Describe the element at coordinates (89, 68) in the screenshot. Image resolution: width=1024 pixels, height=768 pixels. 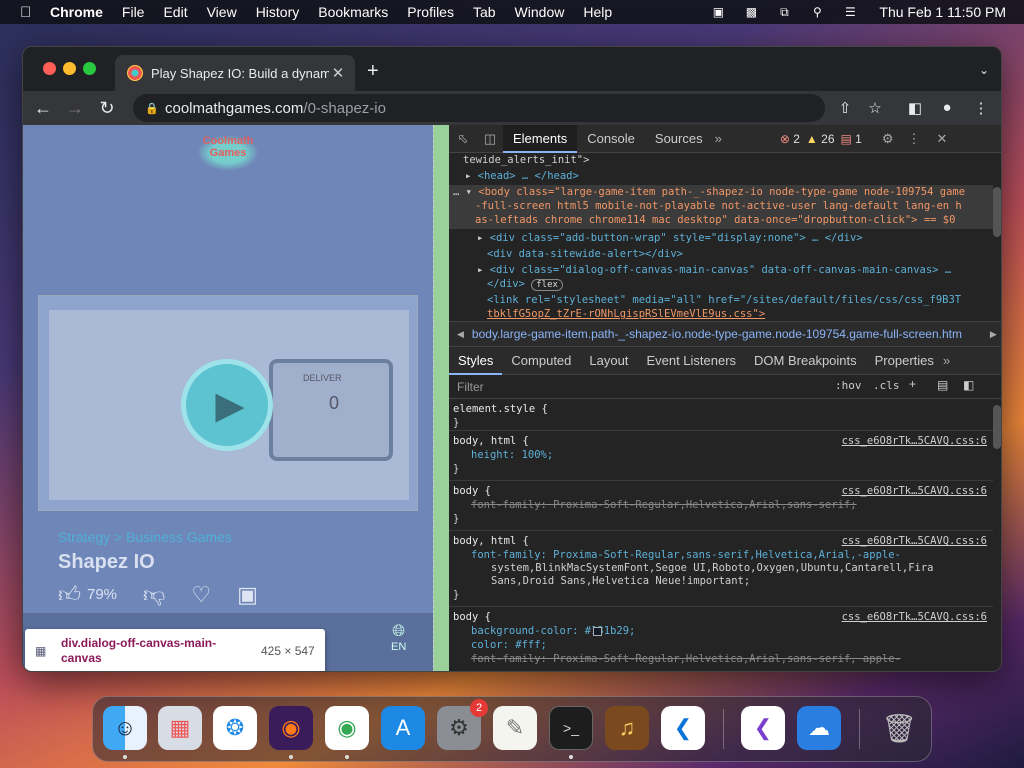
I see `window-zoom-button` at that location.